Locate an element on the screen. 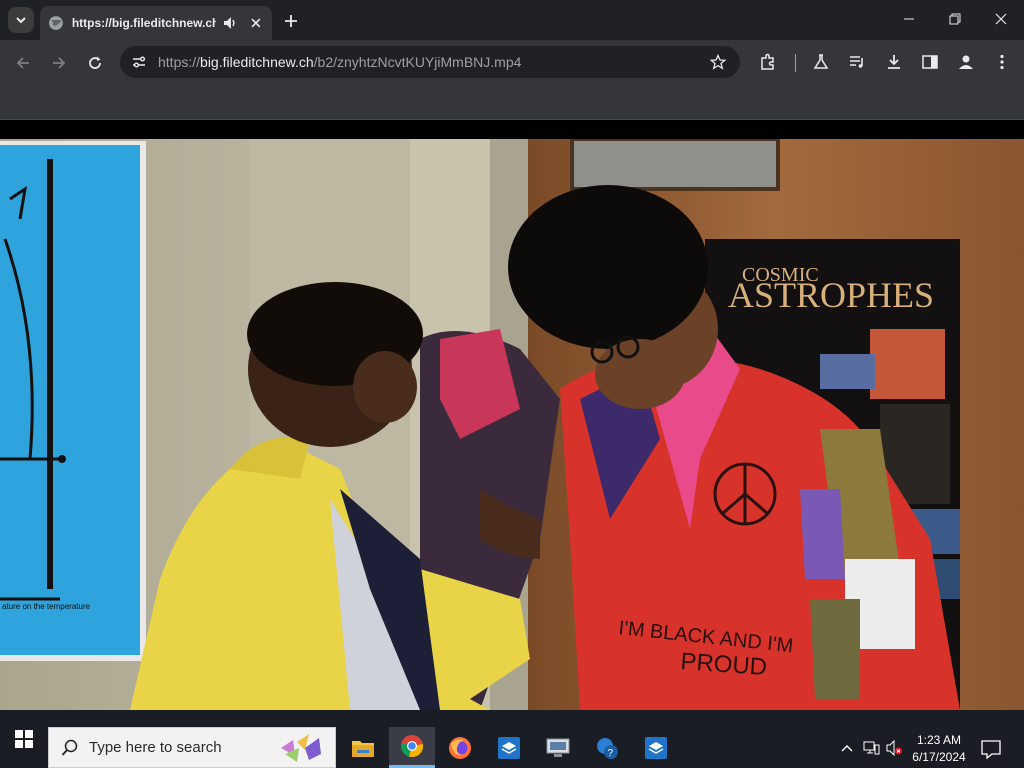 This screenshot has width=1024, height=768. forward-arrow-icon is located at coordinates (59, 63).